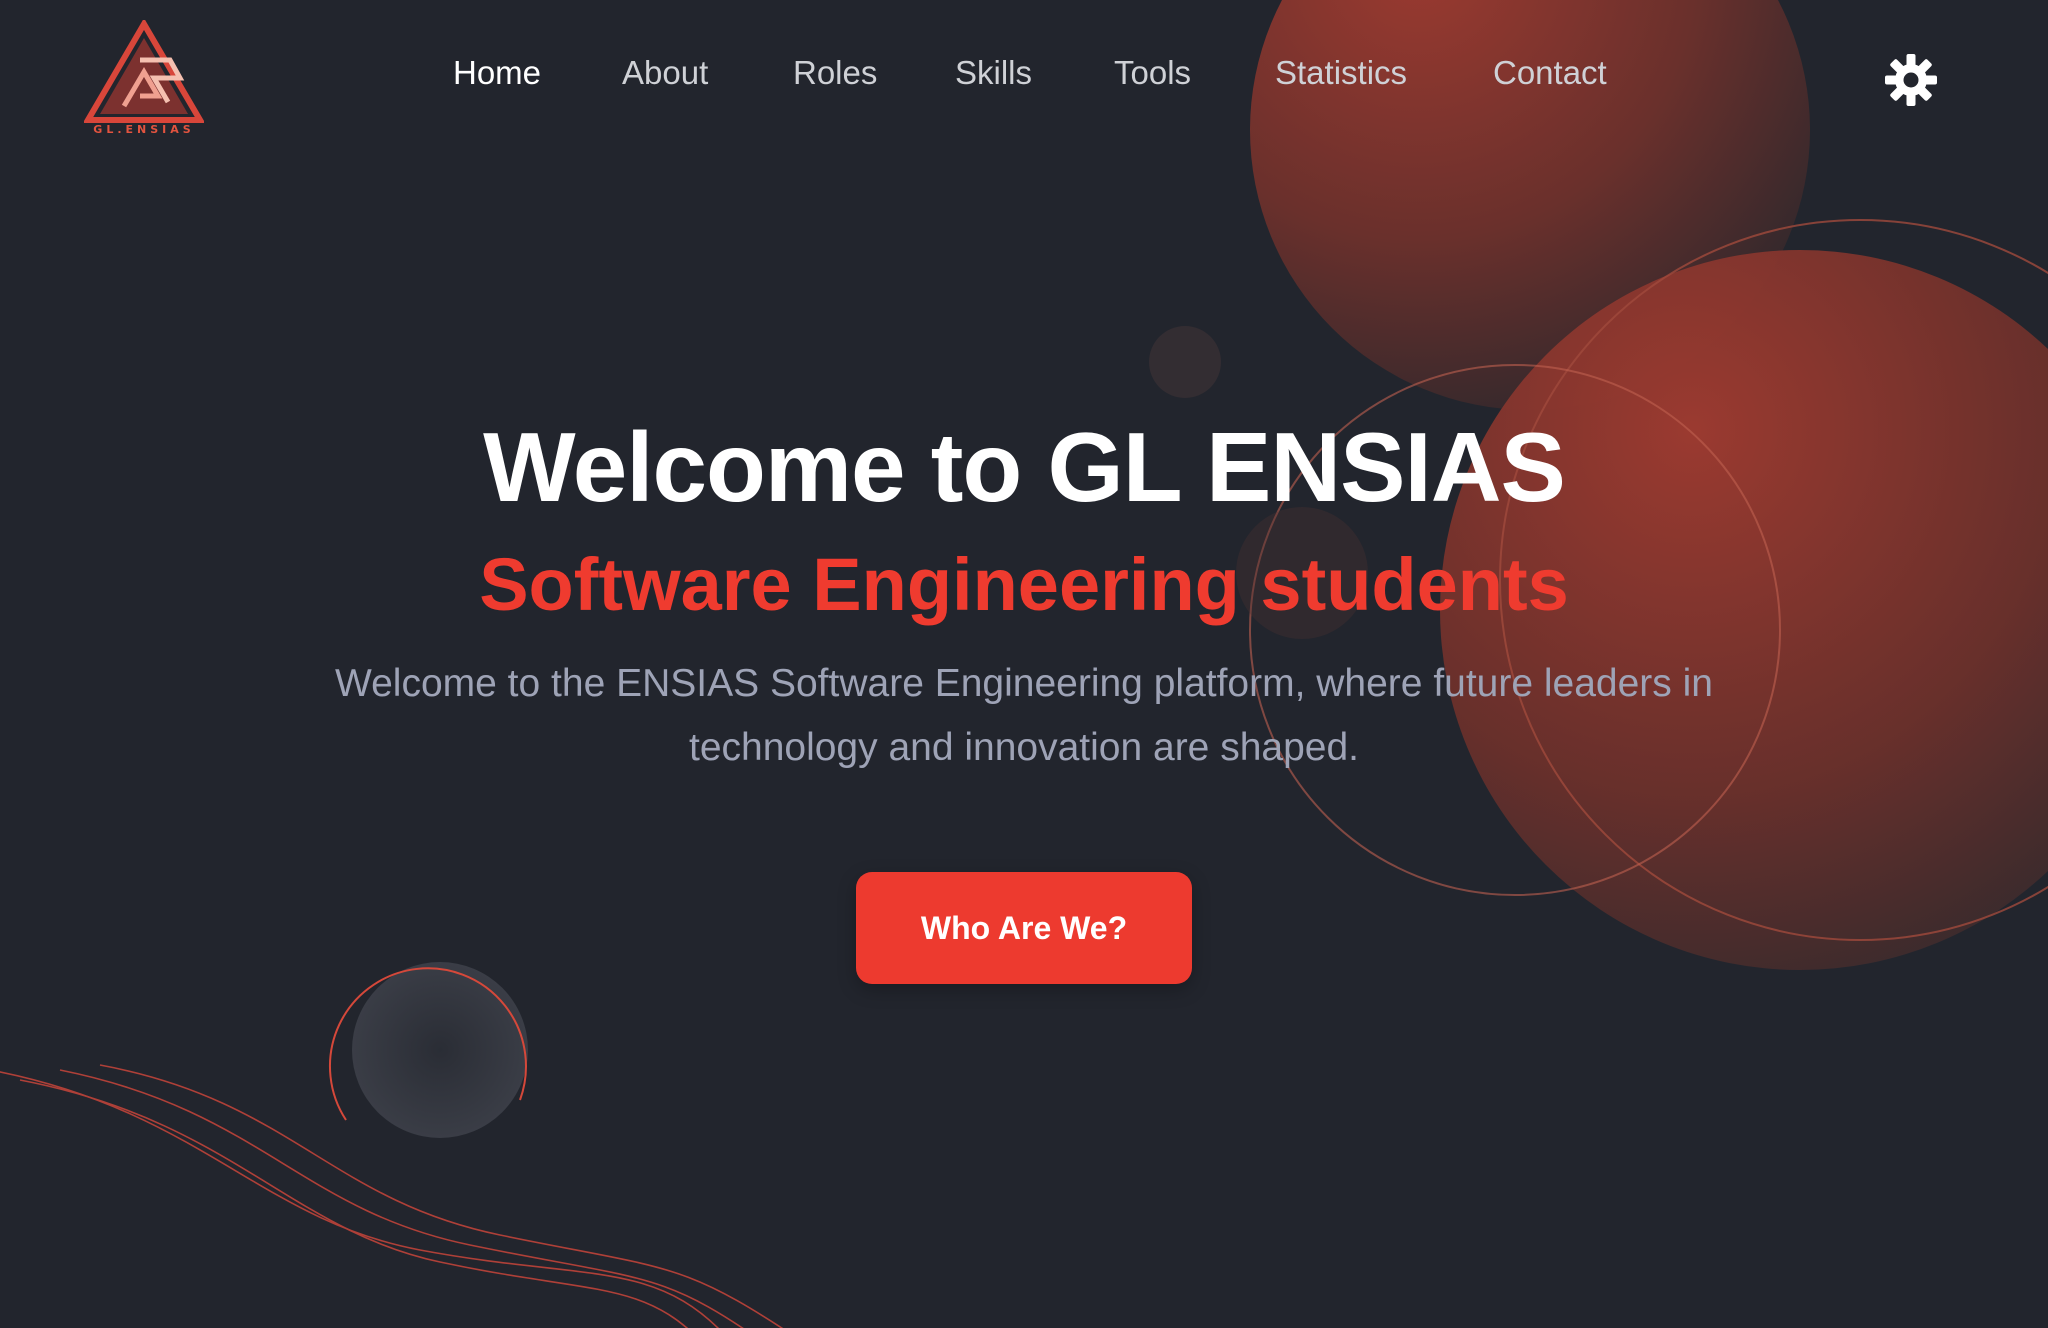  I want to click on nav-item-about: About, so click(665, 73).